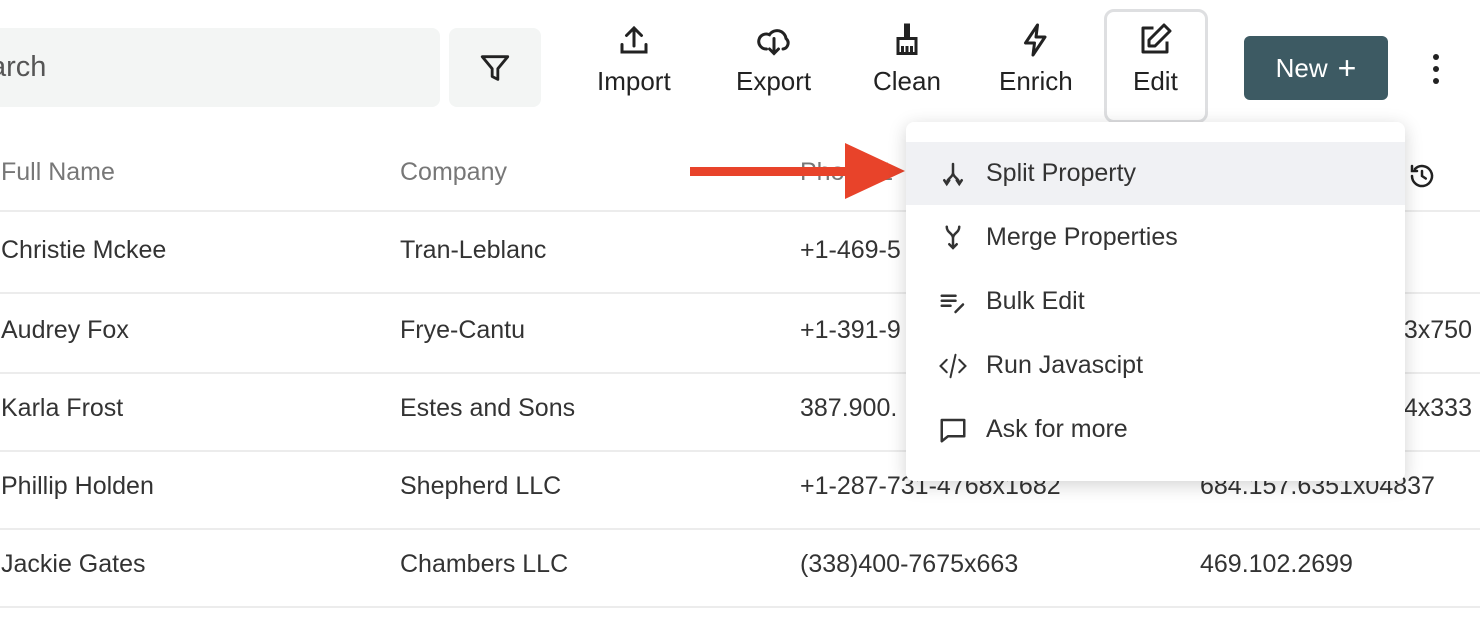 The width and height of the screenshot is (1480, 620). I want to click on menu-item-split-property: Split Property, so click(1155, 173).